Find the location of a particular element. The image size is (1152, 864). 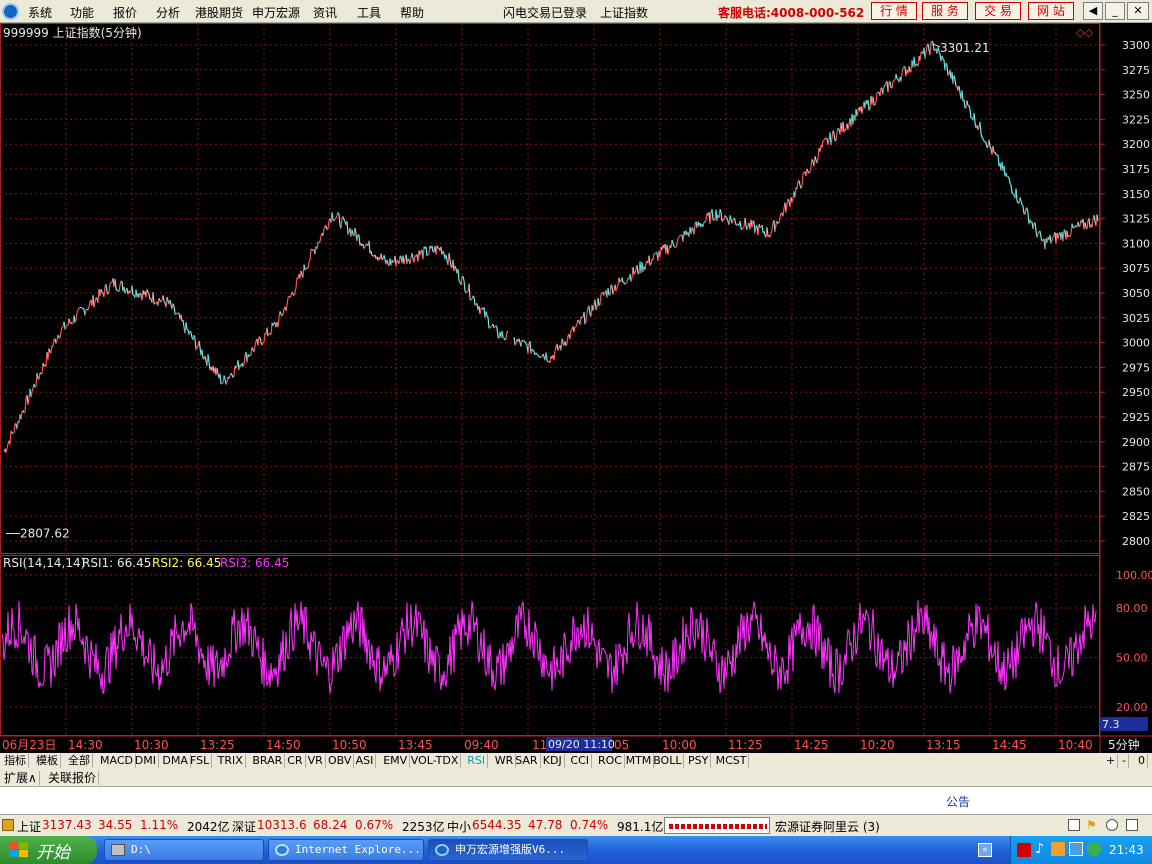

menu-item-function: 功能 is located at coordinates (82, 12).